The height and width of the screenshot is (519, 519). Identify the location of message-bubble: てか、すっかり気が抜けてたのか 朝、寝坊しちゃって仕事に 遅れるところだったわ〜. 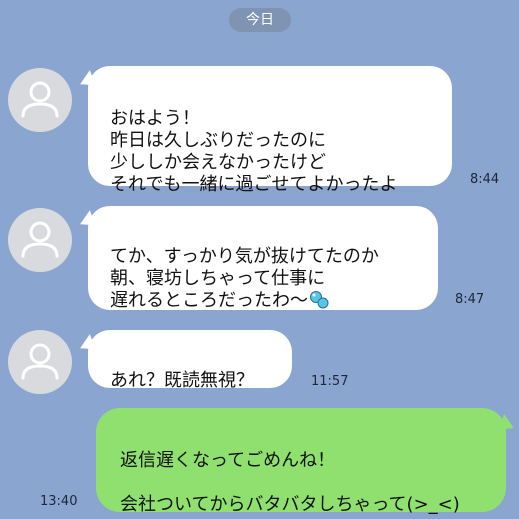
(263, 258).